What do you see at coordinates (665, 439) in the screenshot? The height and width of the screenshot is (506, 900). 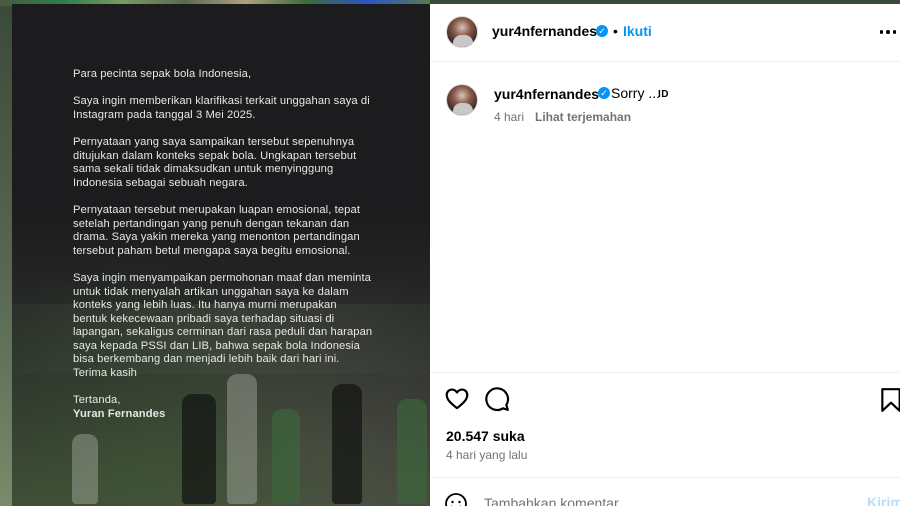 I see `post-actions: 20.547 suka 4 hari yang lalu Kirim` at bounding box center [665, 439].